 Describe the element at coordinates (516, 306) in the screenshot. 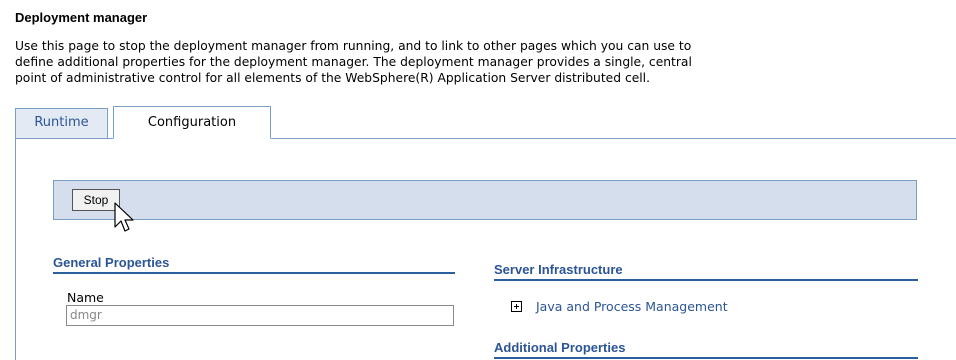

I see `expand-plus-icon` at that location.